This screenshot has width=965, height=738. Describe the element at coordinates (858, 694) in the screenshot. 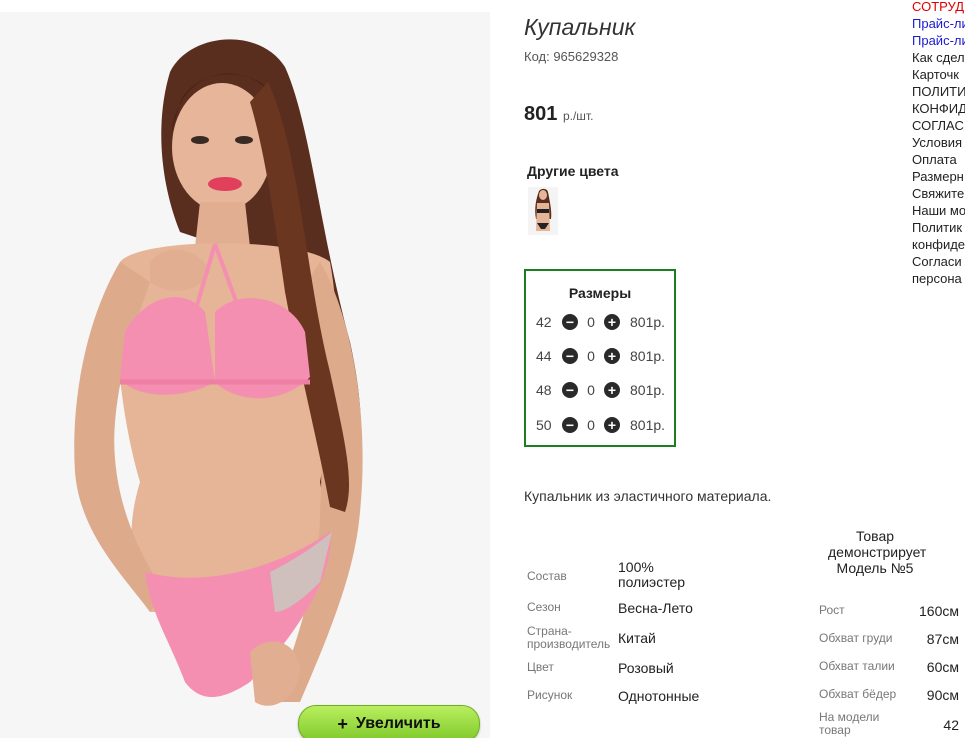

I see `model-measure-label: Обхват бёдер` at that location.